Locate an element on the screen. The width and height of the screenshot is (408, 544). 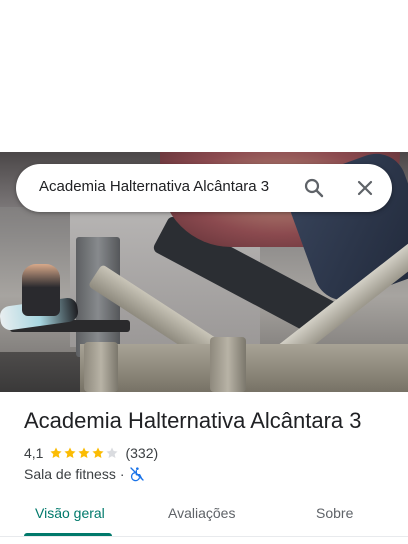
category-row: Sala de fitness · is located at coordinates (84, 474).